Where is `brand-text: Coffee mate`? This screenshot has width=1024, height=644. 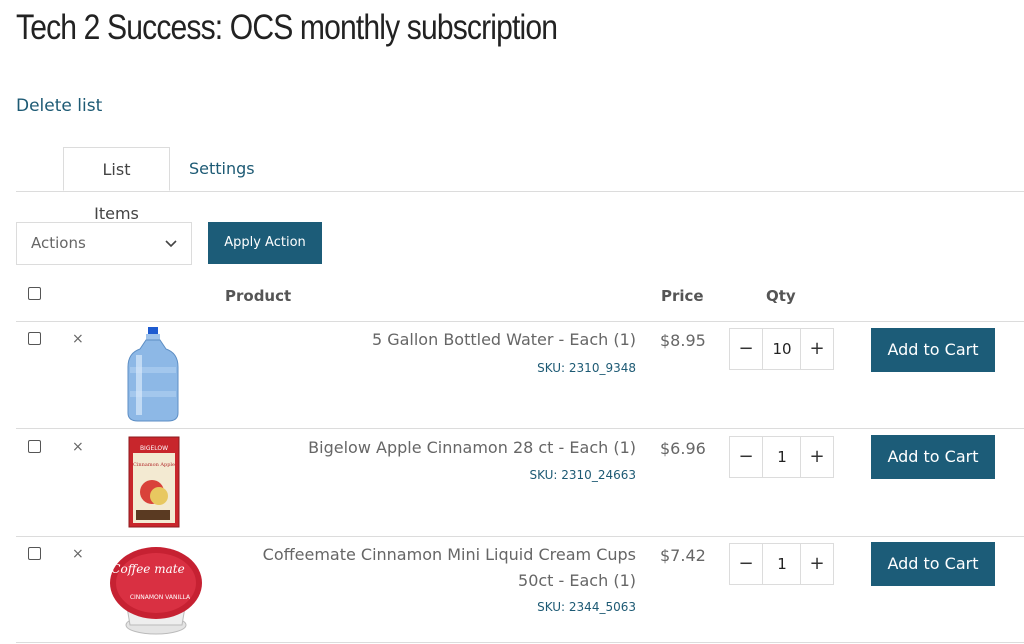 brand-text: Coffee mate is located at coordinates (147, 569).